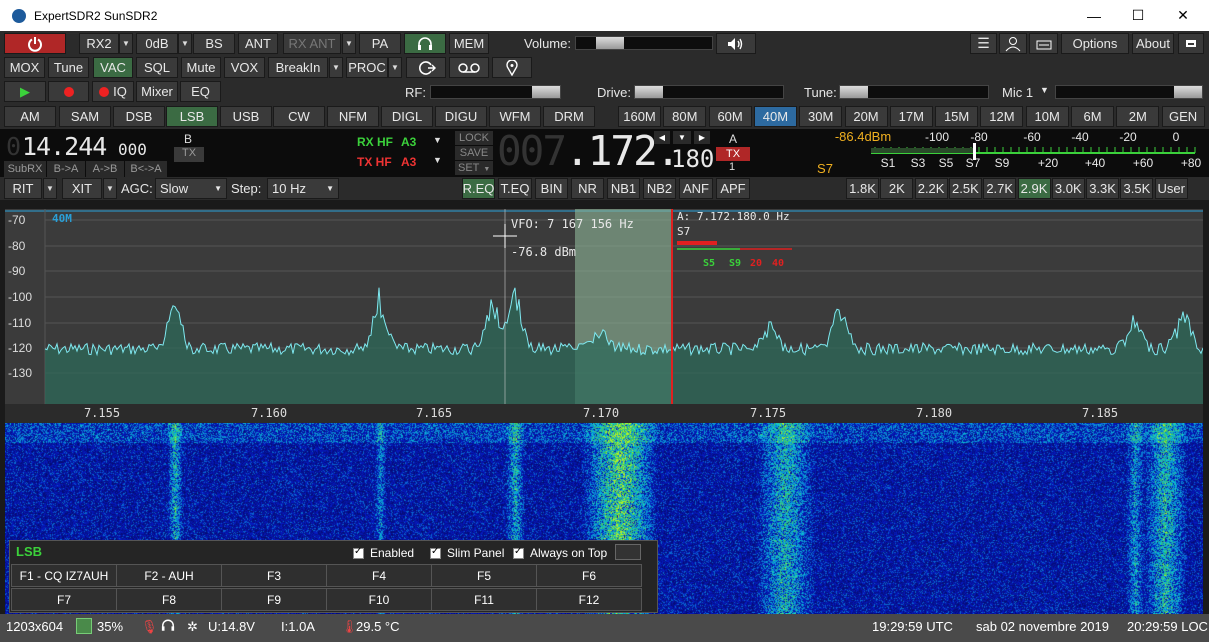  Describe the element at coordinates (168, 627) in the screenshot. I see `headset-icon` at that location.